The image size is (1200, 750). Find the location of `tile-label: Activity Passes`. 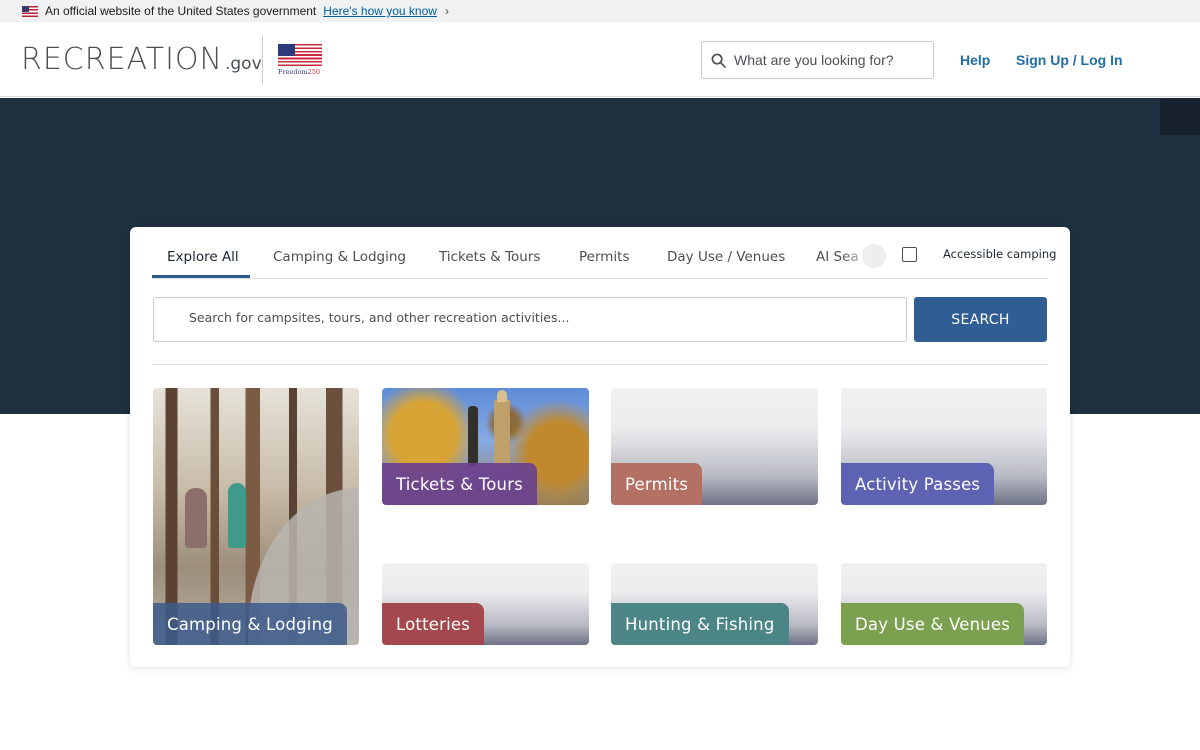

tile-label: Activity Passes is located at coordinates (918, 484).